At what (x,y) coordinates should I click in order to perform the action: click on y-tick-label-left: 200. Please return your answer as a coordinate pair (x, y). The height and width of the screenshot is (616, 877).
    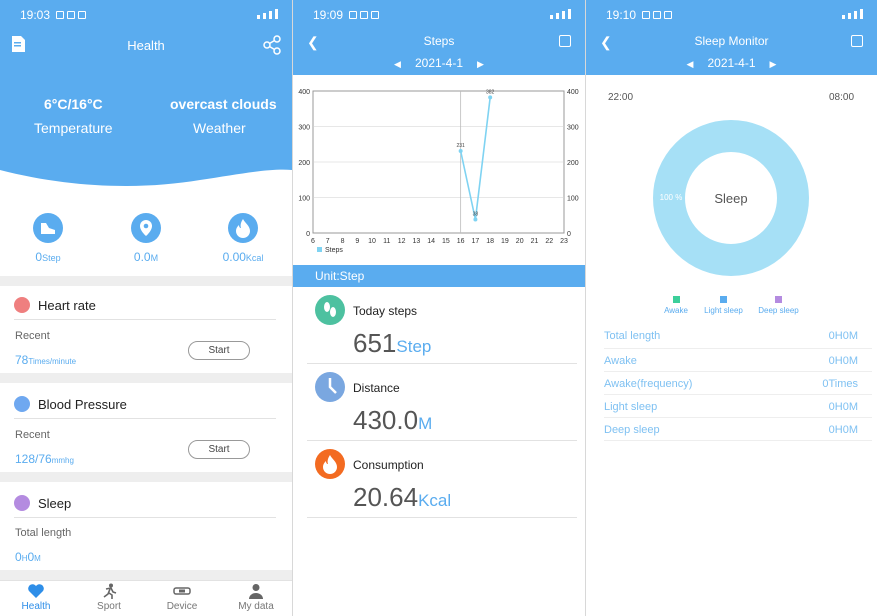
    Looking at the image, I should click on (304, 163).